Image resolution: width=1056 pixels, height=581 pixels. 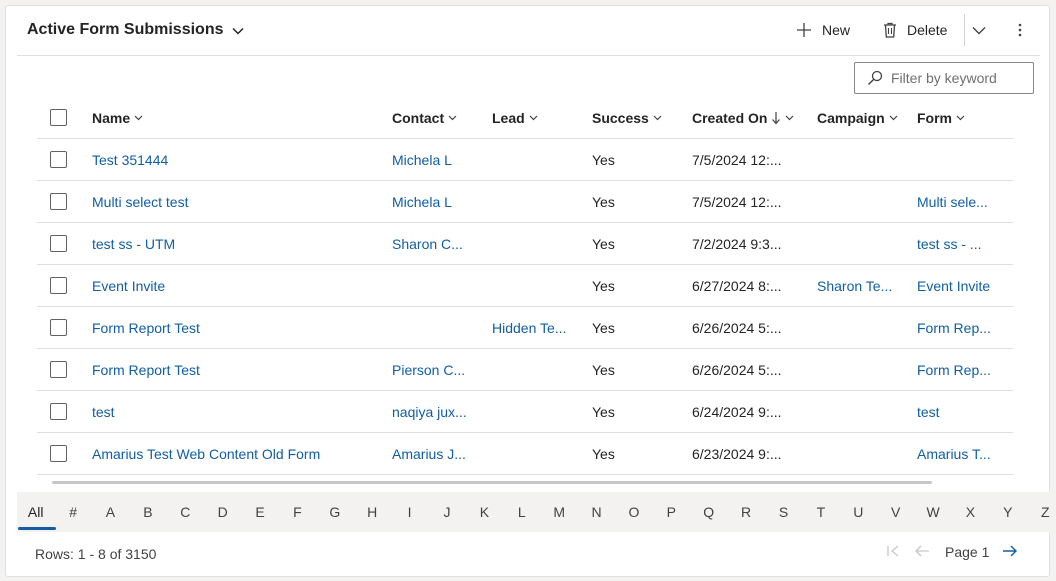 What do you see at coordinates (237, 453) in the screenshot?
I see `cell-name: Amarius Test Web Content Old Form` at bounding box center [237, 453].